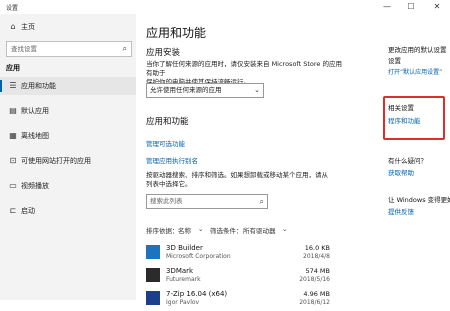 This screenshot has height=311, width=450. Describe the element at coordinates (387, 7) in the screenshot. I see `minimize-button: —` at that location.